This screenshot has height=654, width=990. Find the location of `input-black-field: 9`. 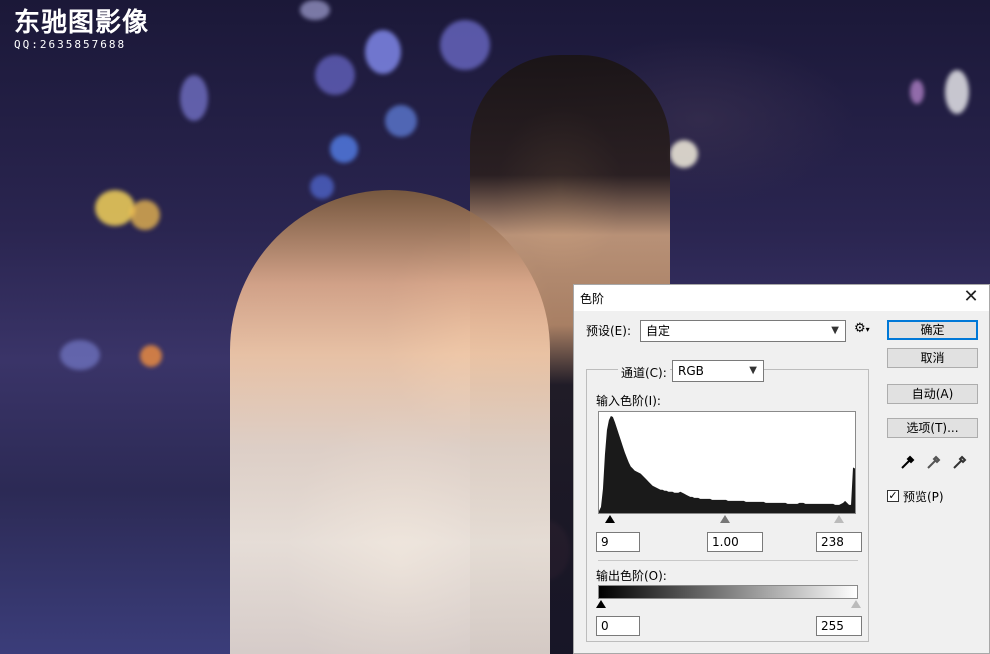

input-black-field: 9 is located at coordinates (618, 542).